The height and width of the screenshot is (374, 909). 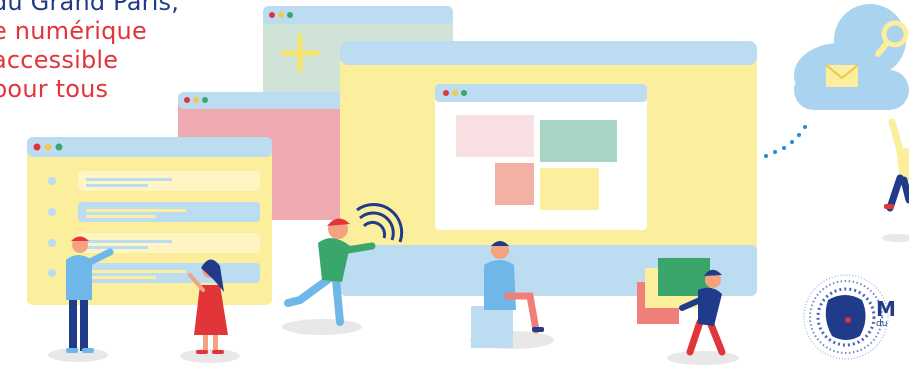 I want to click on tagline-line-1: du Grand Paris,, so click(x=90, y=8).